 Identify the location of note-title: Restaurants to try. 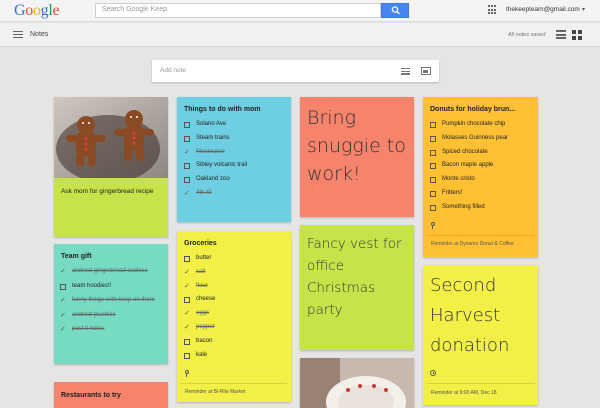
(91, 395).